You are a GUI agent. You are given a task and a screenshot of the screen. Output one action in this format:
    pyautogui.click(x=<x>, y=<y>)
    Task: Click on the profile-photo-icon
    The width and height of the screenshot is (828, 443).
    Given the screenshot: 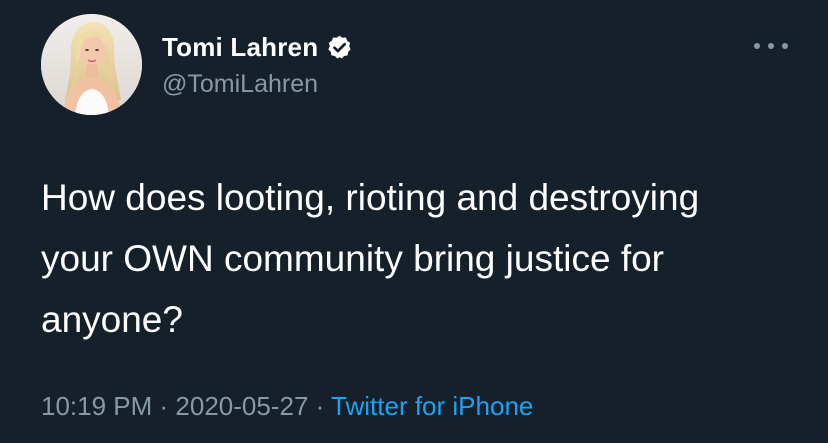 What is the action you would take?
    pyautogui.click(x=91, y=64)
    